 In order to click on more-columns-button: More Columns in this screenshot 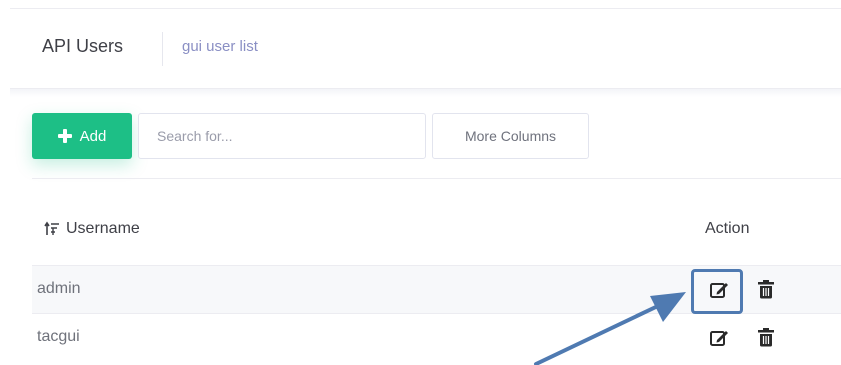, I will do `click(510, 136)`.